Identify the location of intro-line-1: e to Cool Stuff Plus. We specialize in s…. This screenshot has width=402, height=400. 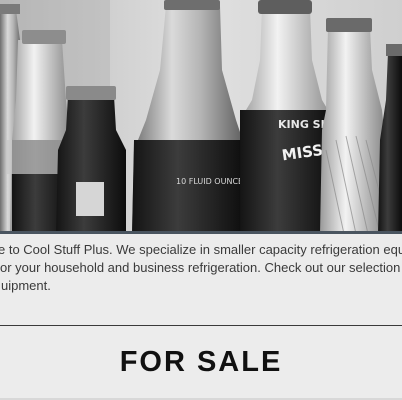
(201, 249).